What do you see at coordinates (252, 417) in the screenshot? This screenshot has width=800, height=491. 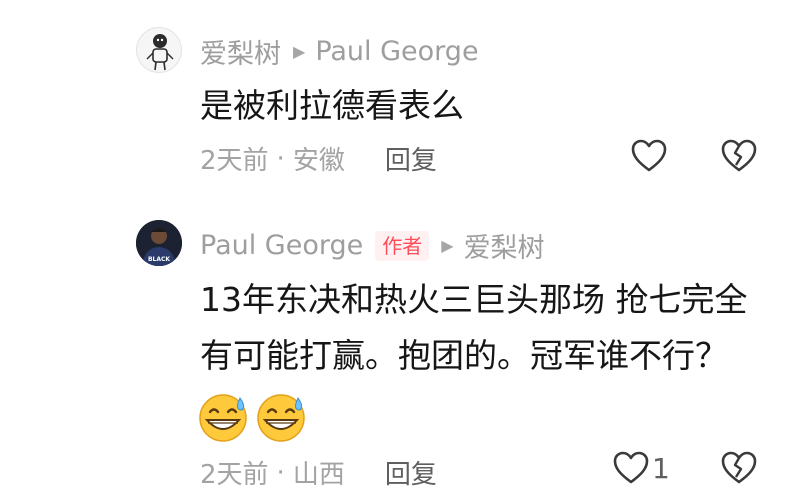 I see `emoji-row` at bounding box center [252, 417].